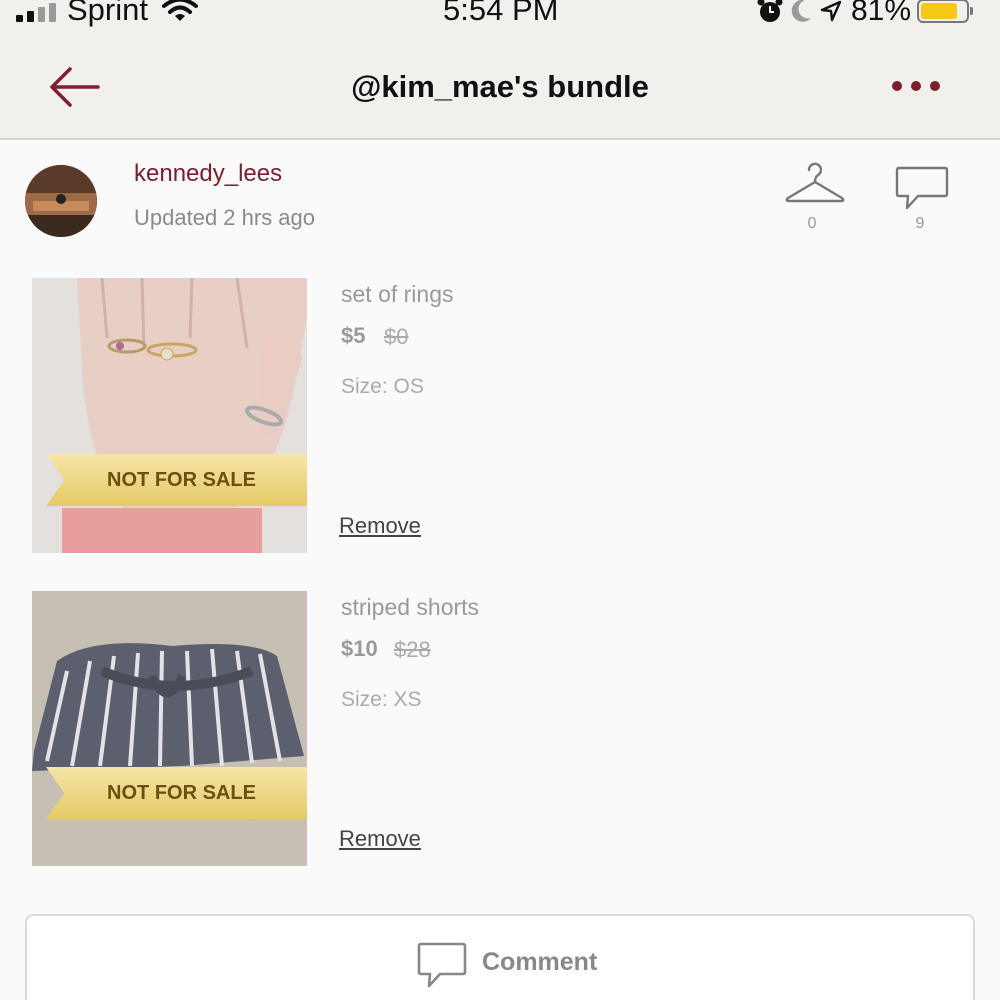 This screenshot has width=1000, height=1000. Describe the element at coordinates (381, 699) in the screenshot. I see `item-size: Size: XS` at that location.